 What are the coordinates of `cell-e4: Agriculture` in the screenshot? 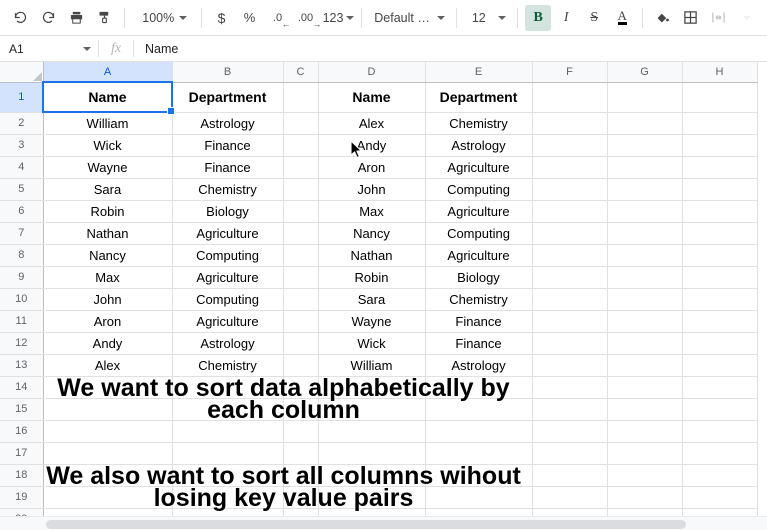 It's located at (479, 167).